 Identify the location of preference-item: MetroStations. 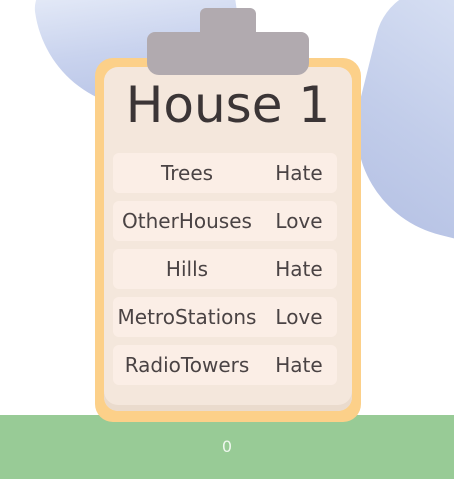
(187, 317).